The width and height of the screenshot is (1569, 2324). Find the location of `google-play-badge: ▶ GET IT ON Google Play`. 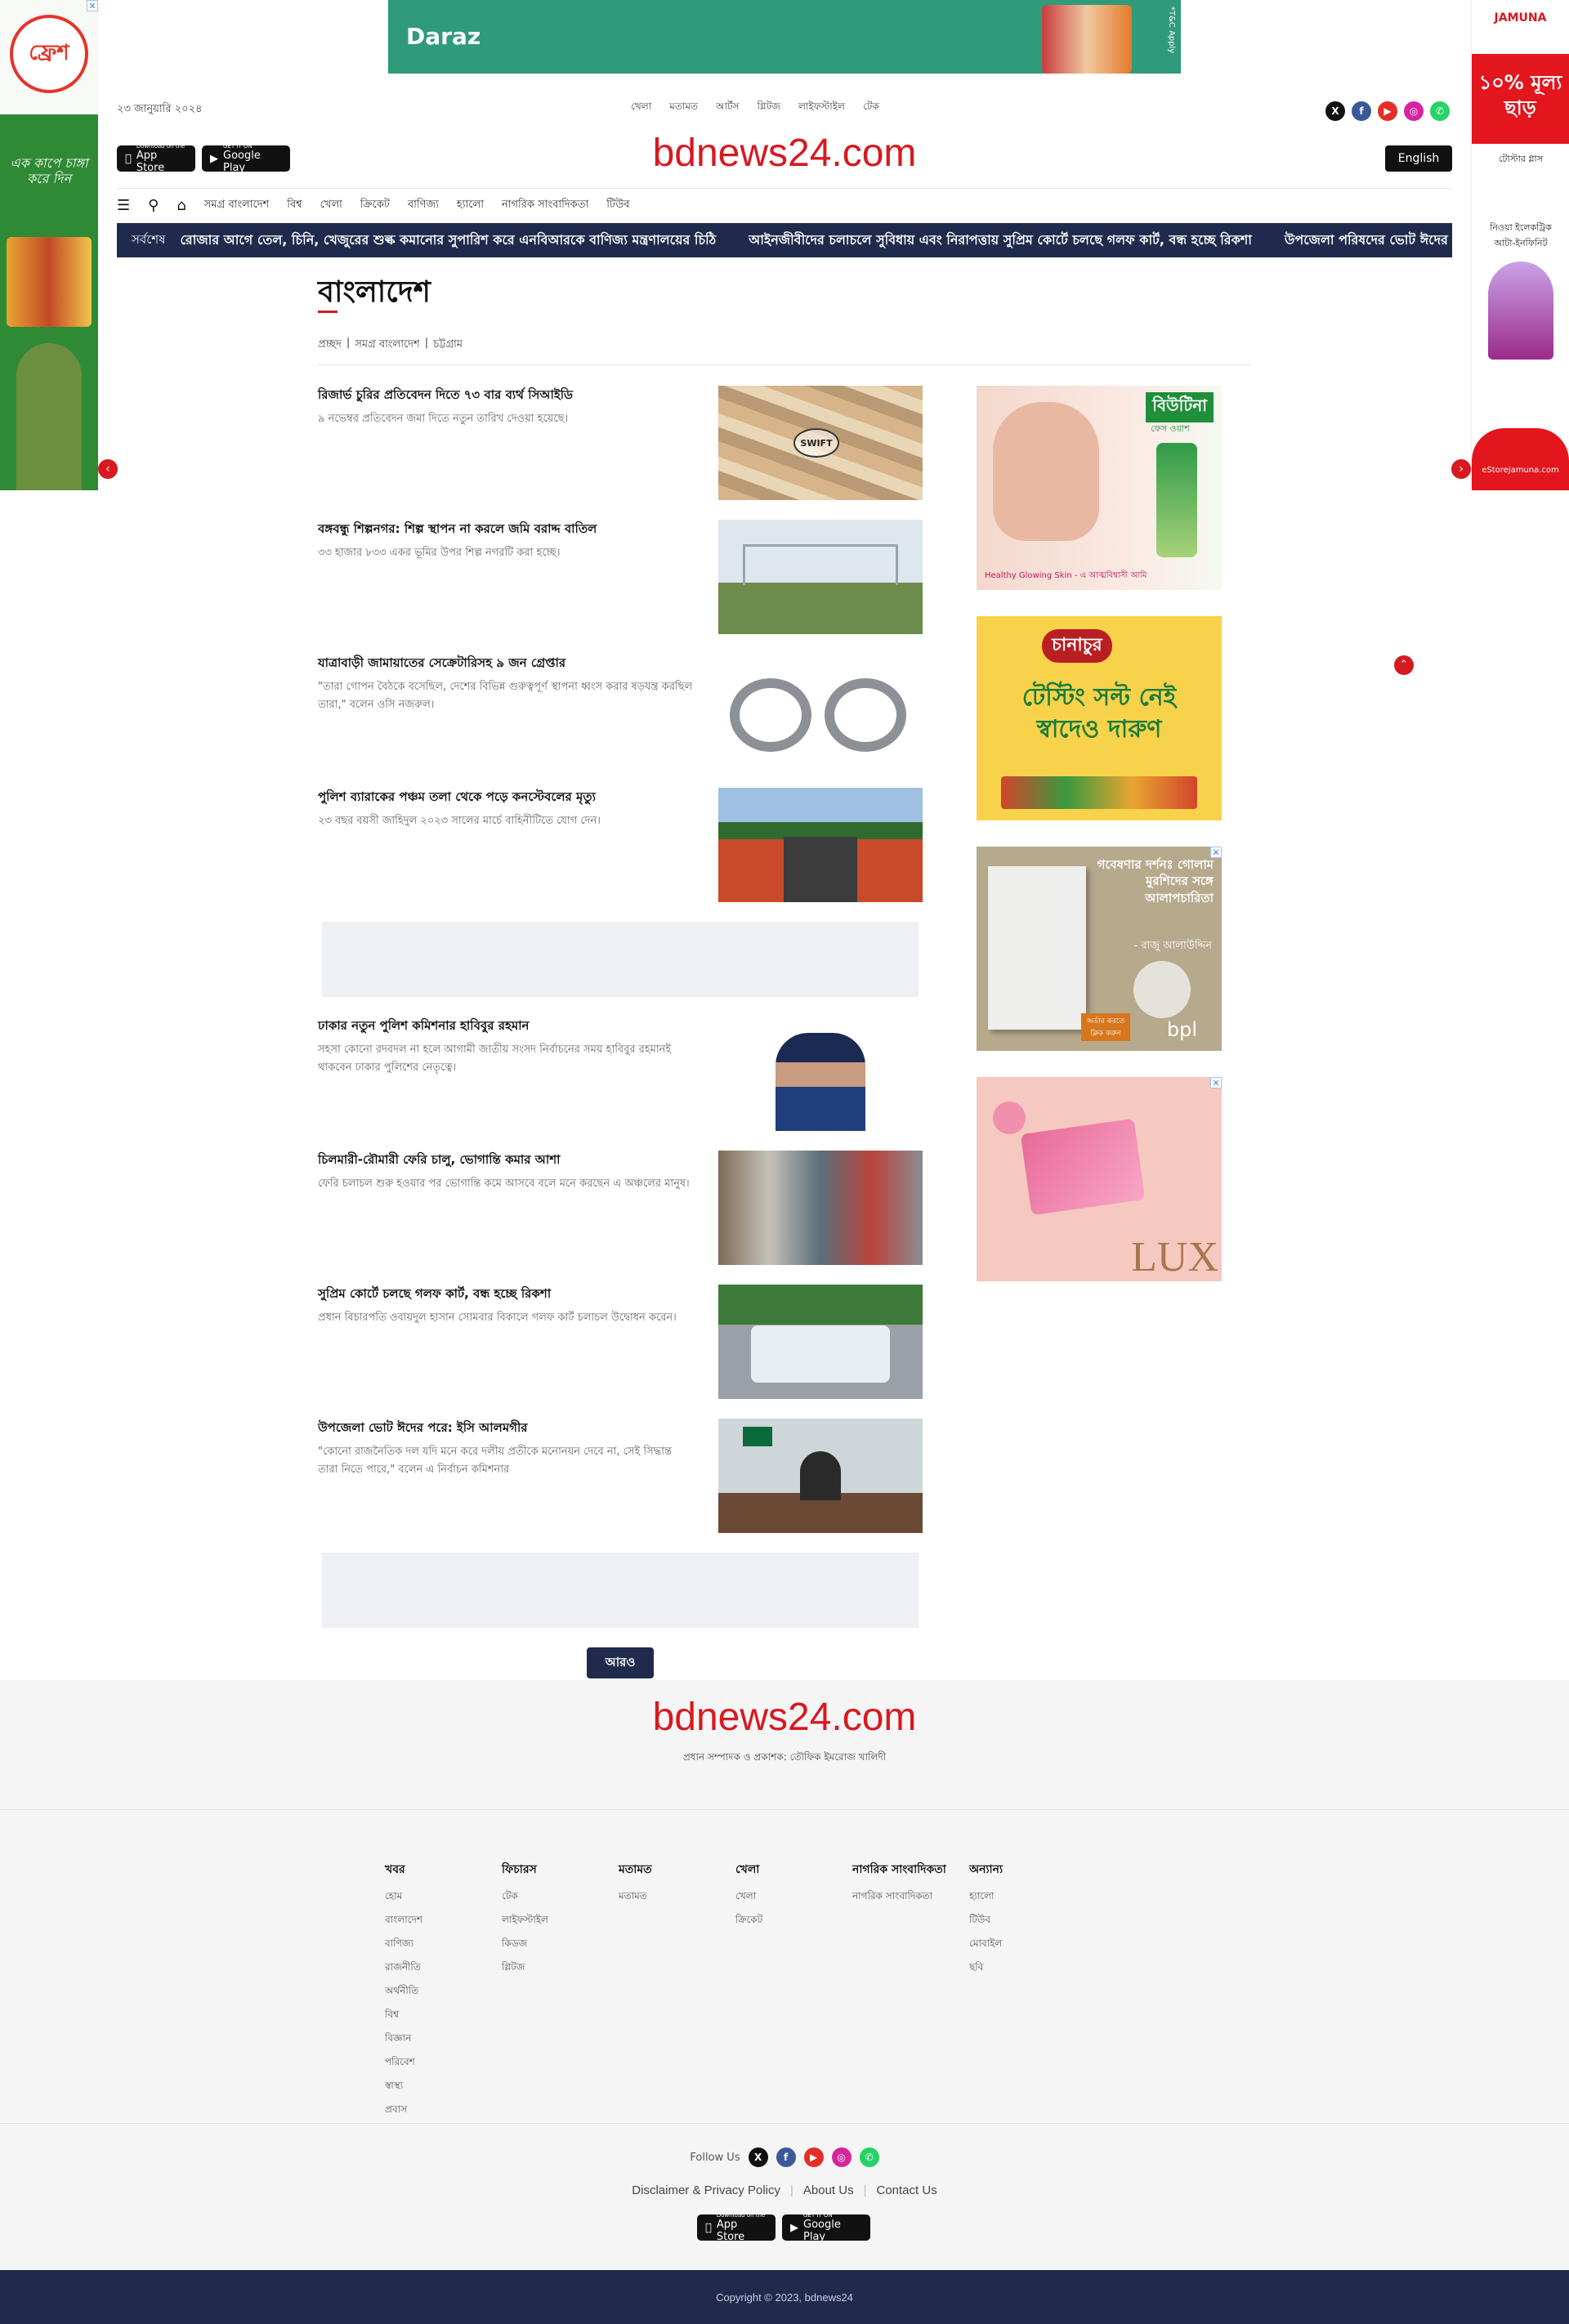

google-play-badge: ▶ GET IT ON Google Play is located at coordinates (826, 2227).